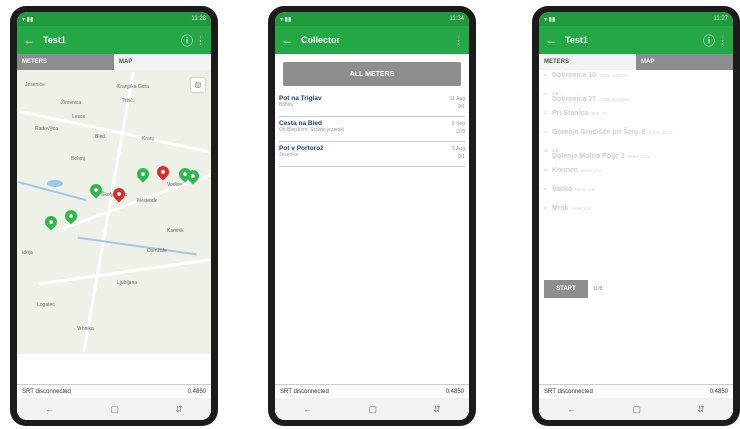 This screenshot has width=740, height=429. I want to click on meter-row: 15 Kremen Meter info, so click(636, 176).